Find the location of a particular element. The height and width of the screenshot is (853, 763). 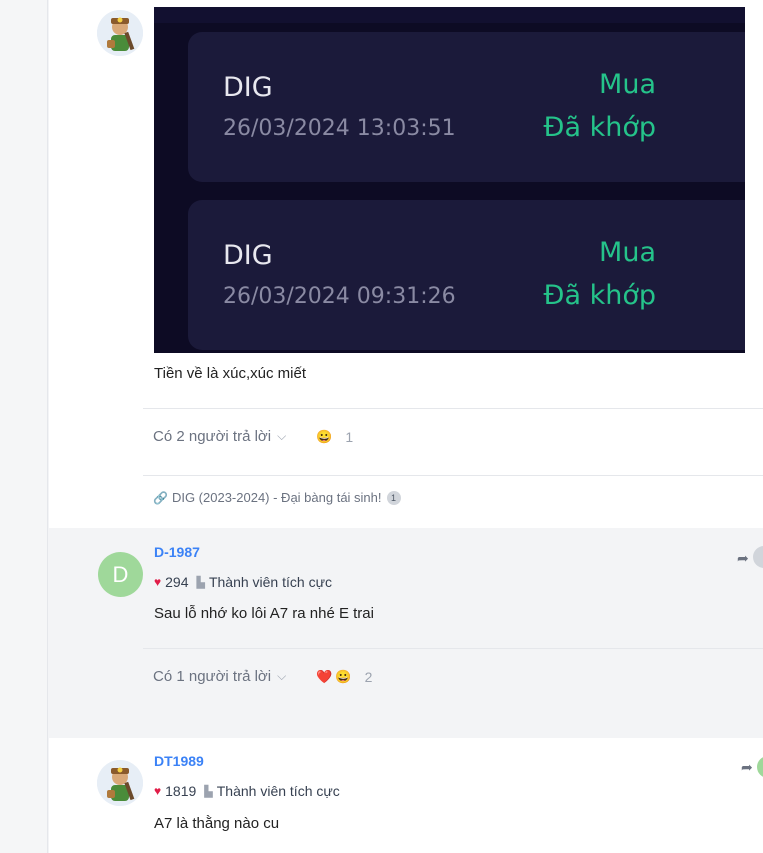

username: D-1987 is located at coordinates (177, 552).